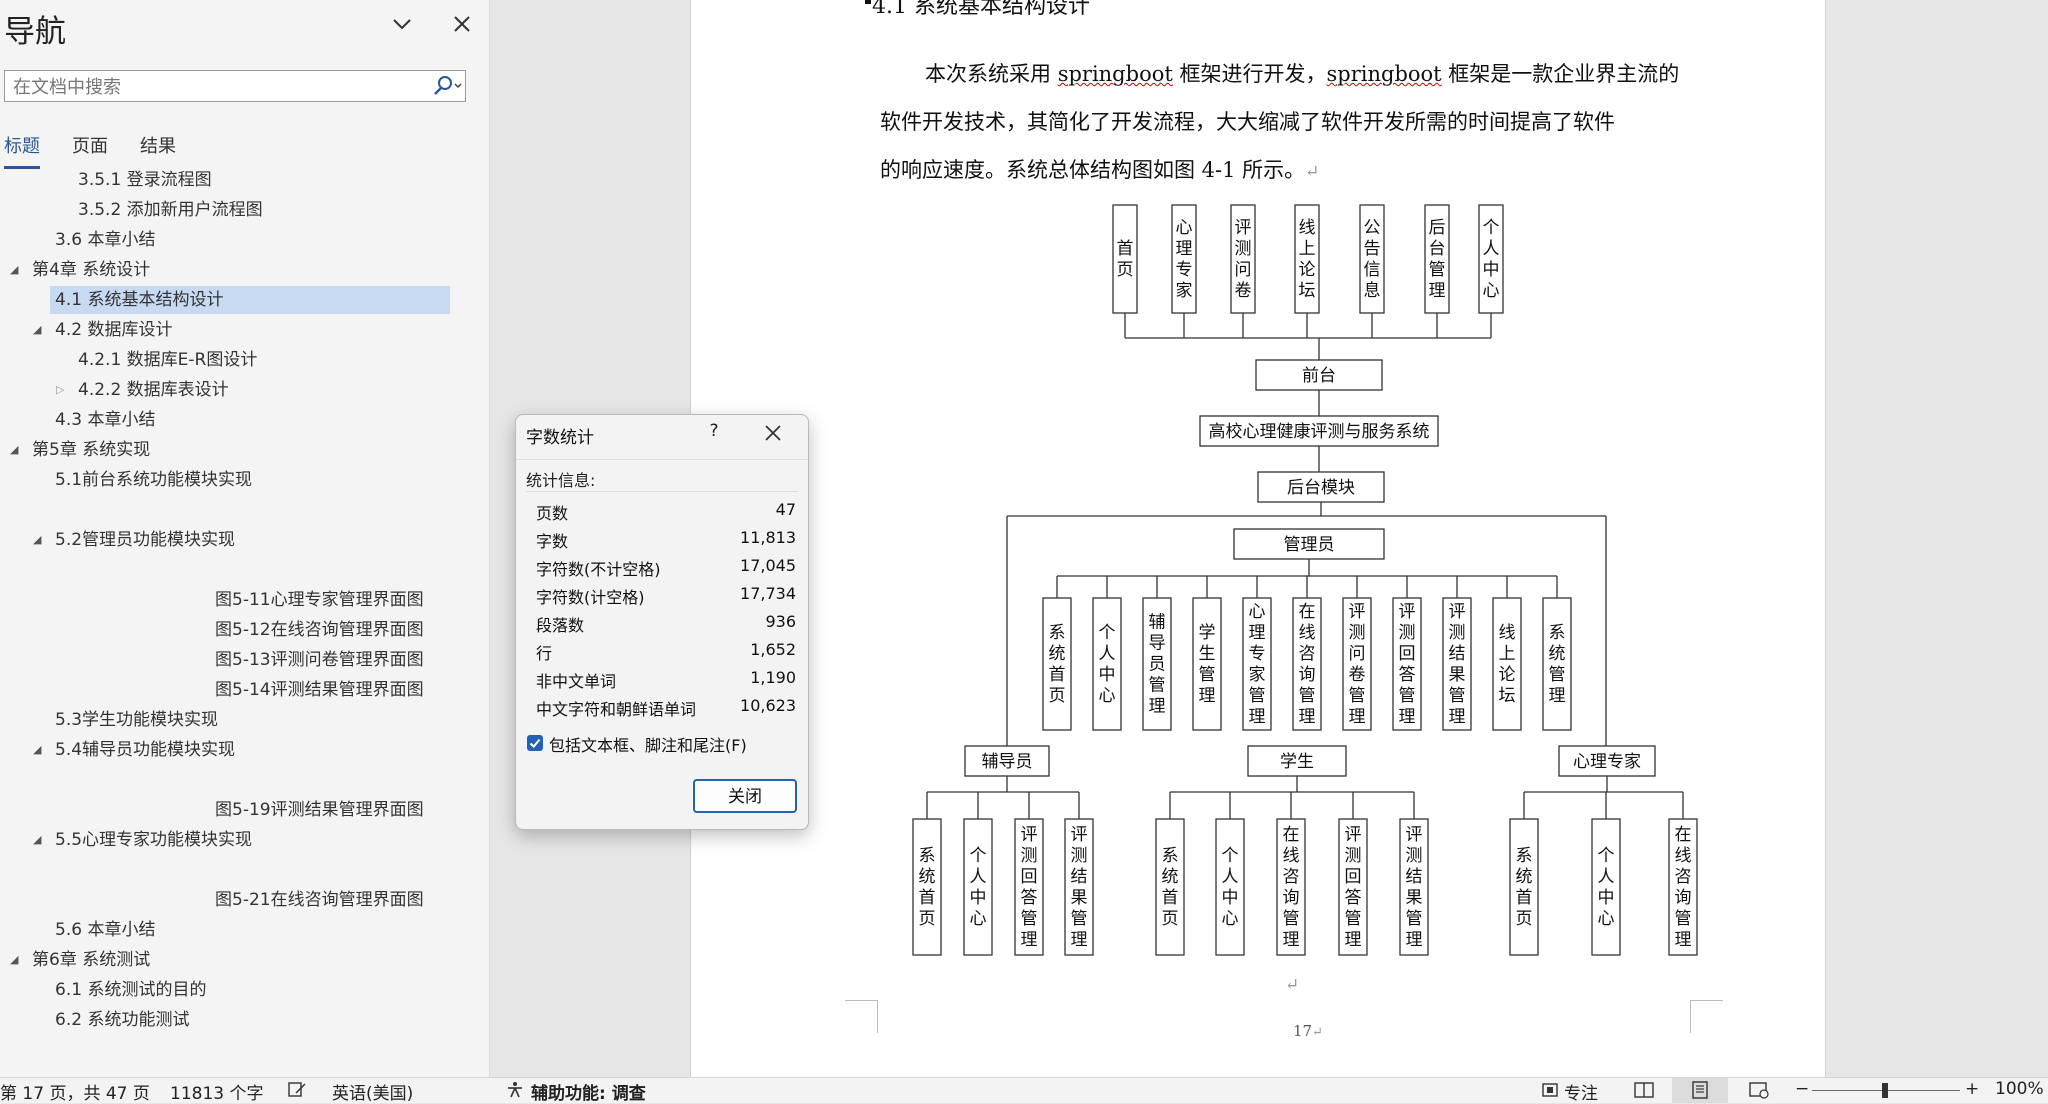 This screenshot has width=2048, height=1104. I want to click on tab-results: 结果, so click(158, 149).